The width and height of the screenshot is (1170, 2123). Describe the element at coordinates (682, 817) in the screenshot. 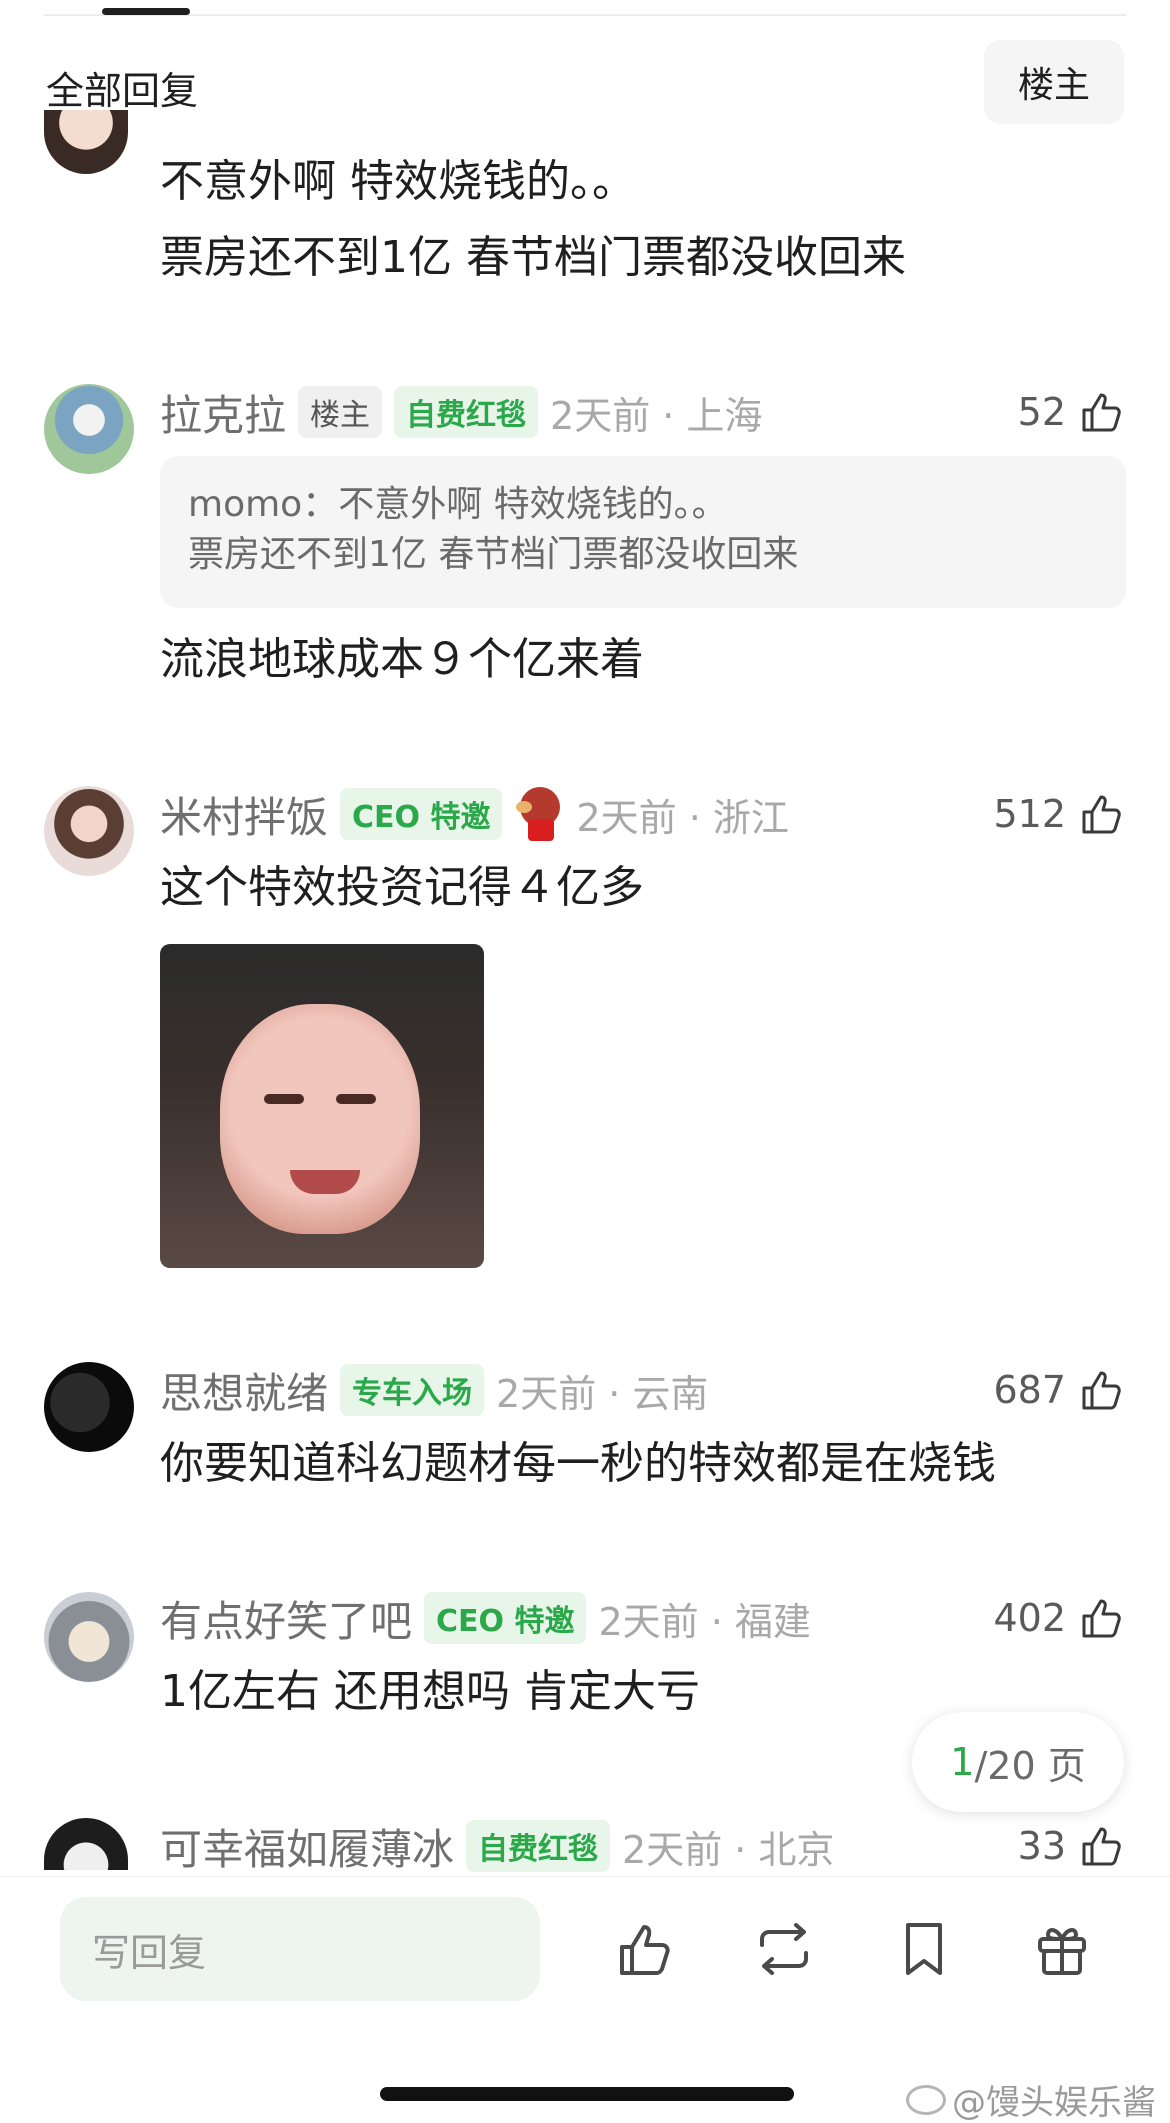

I see `timestamp-location: 2天前 · 浙江` at that location.